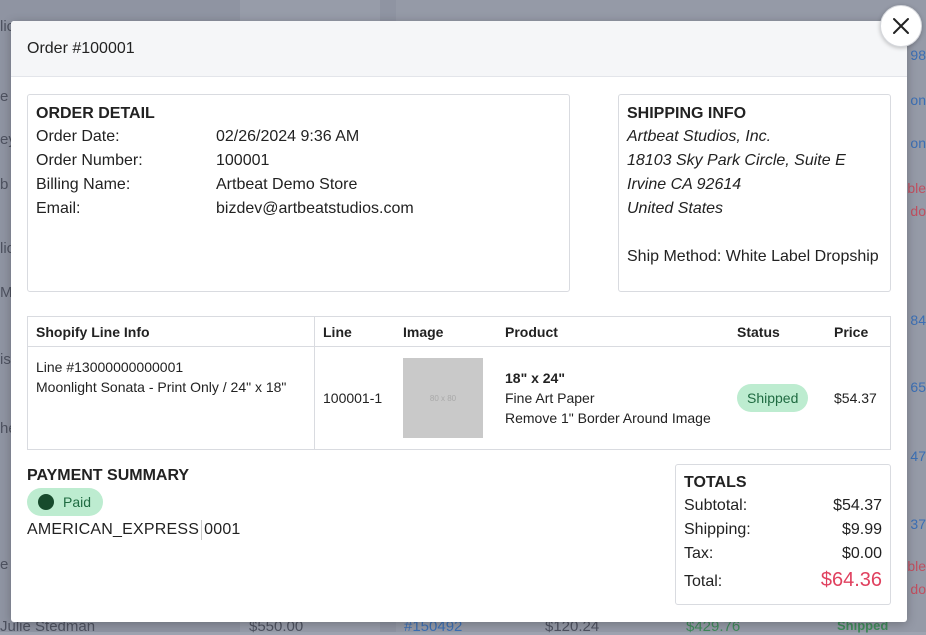  What do you see at coordinates (5, 359) in the screenshot?
I see `background-left-fragment: is` at bounding box center [5, 359].